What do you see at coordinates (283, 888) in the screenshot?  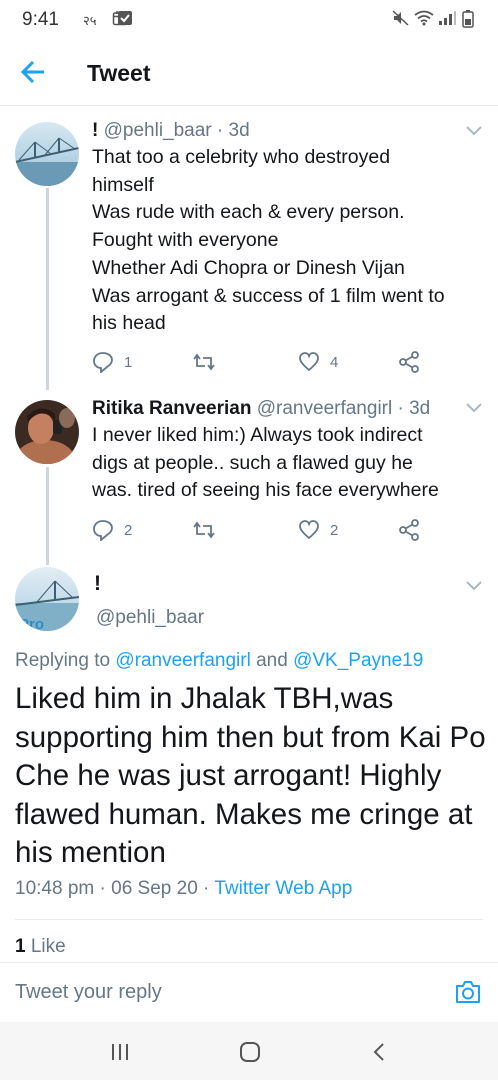 I see `tweet-source-link: Twitter Web App` at bounding box center [283, 888].